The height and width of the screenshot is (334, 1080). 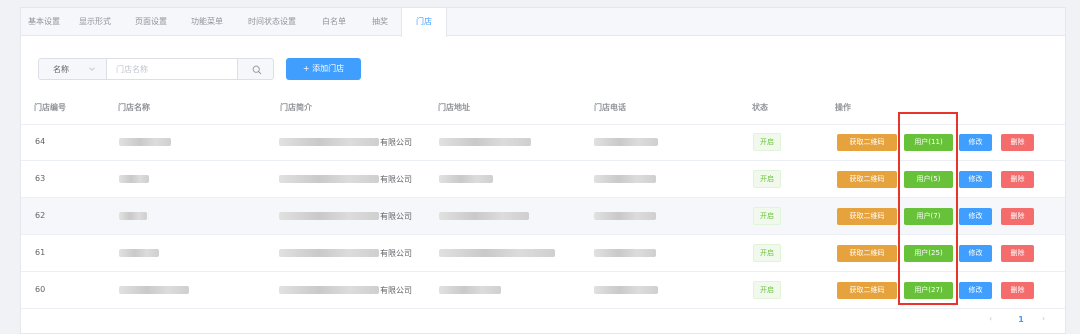 What do you see at coordinates (171, 69) in the screenshot?
I see `store-name-search-input: 门店名称` at bounding box center [171, 69].